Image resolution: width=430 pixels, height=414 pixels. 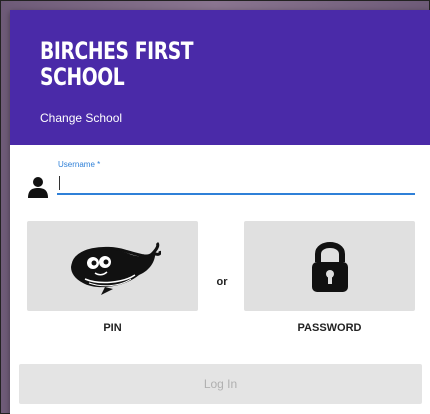 What do you see at coordinates (117, 64) in the screenshot?
I see `school-name: BIRCHES FIRST SCHOOL` at bounding box center [117, 64].